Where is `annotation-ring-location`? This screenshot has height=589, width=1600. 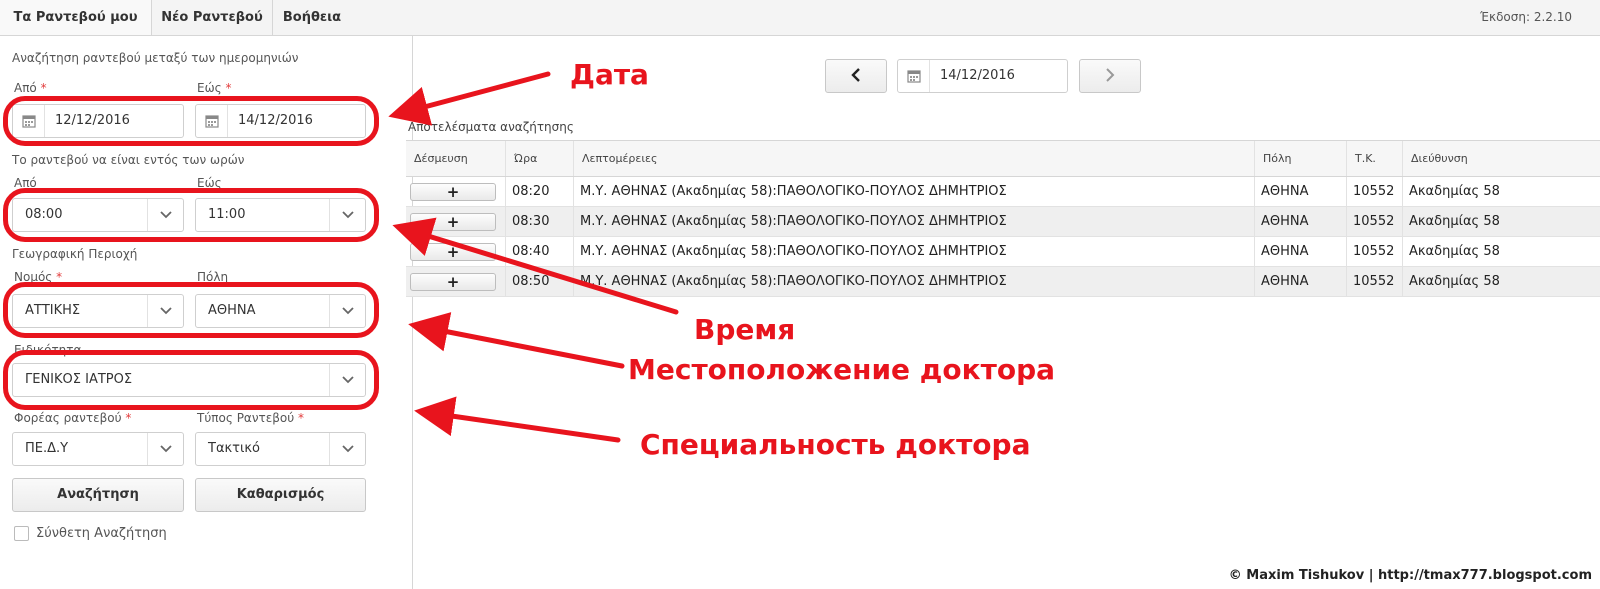
annotation-ring-location is located at coordinates (191, 310).